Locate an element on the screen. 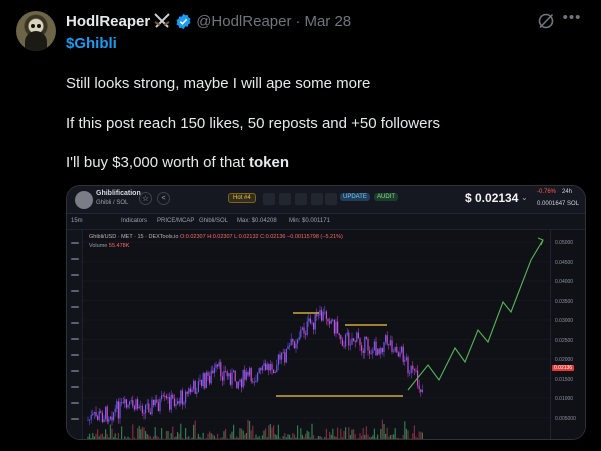  chevron-down-icon: ⌄ is located at coordinates (524, 197).